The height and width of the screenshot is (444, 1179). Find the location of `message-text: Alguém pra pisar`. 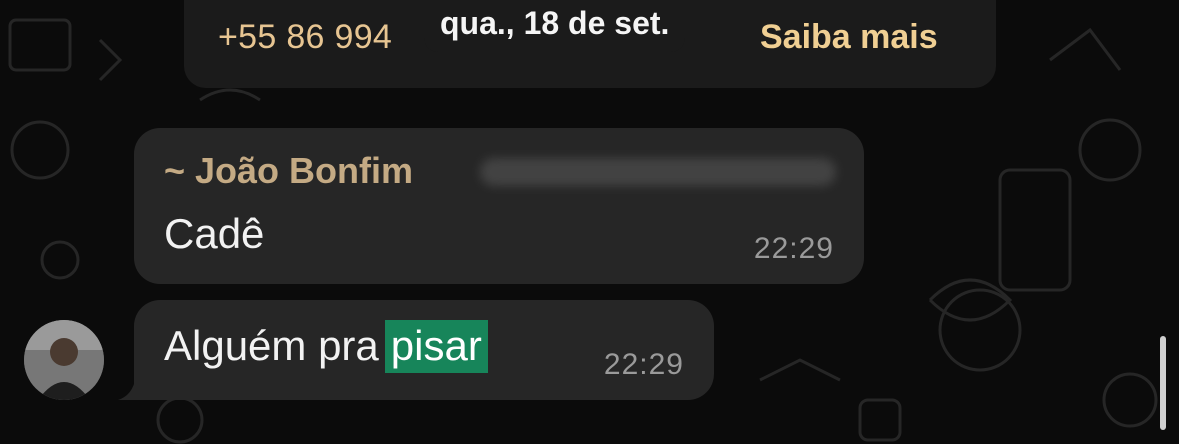

message-text: Alguém pra pisar is located at coordinates (326, 346).